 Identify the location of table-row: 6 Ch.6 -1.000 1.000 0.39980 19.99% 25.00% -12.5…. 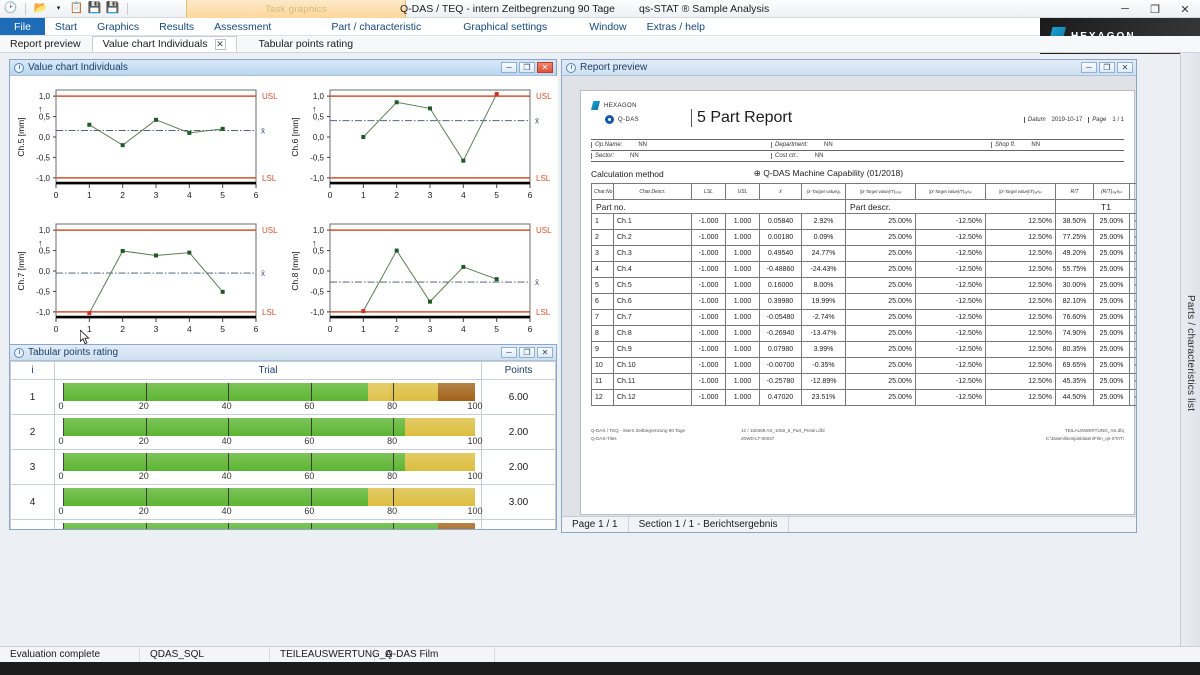
(863, 301).